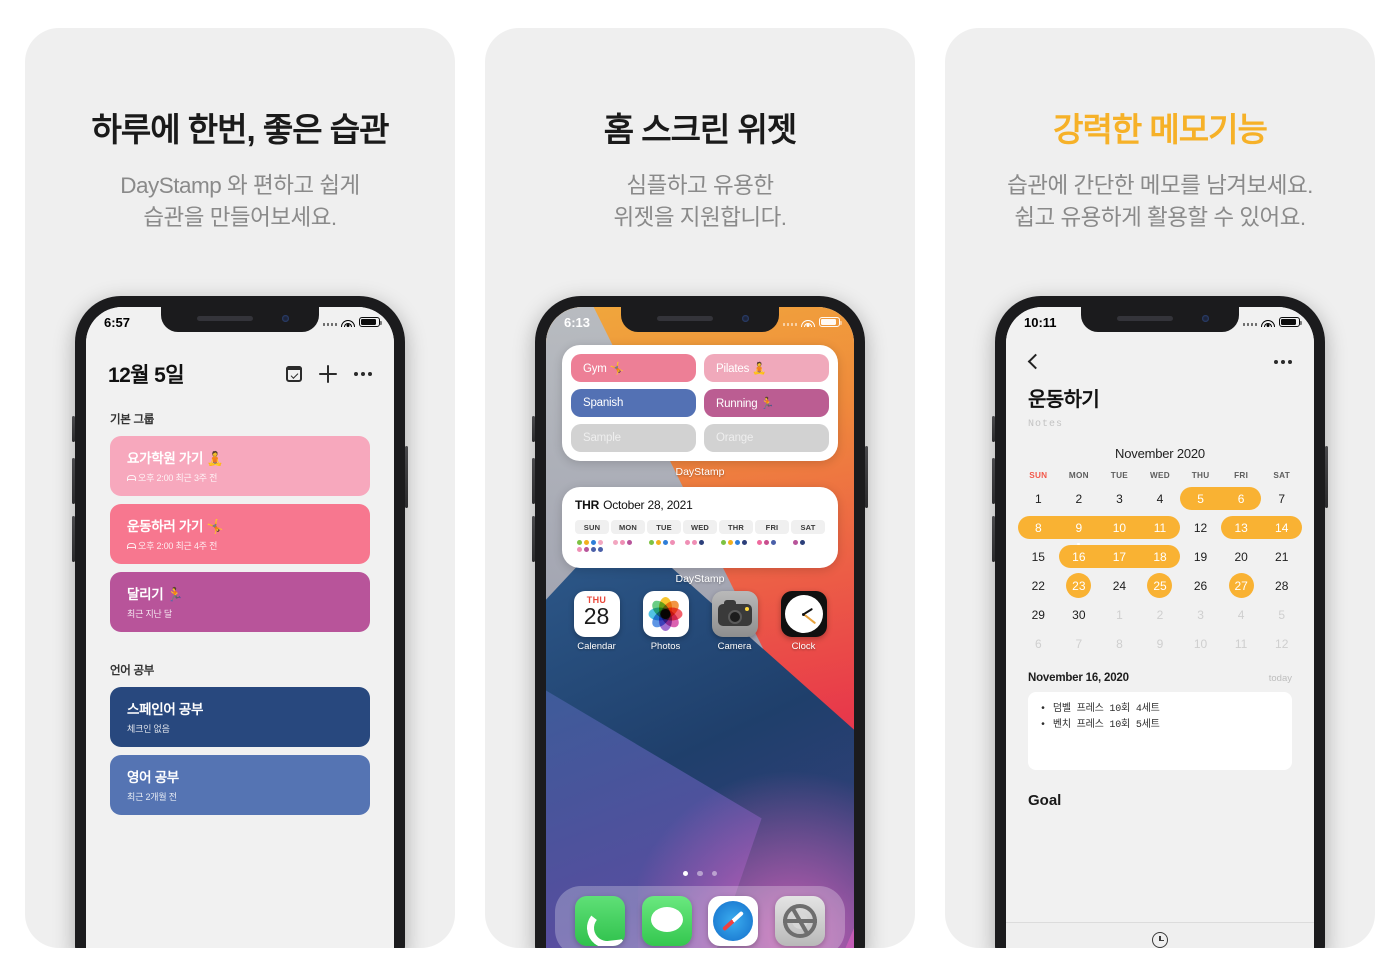  What do you see at coordinates (600, 921) in the screenshot?
I see `phone-app-icon` at bounding box center [600, 921].